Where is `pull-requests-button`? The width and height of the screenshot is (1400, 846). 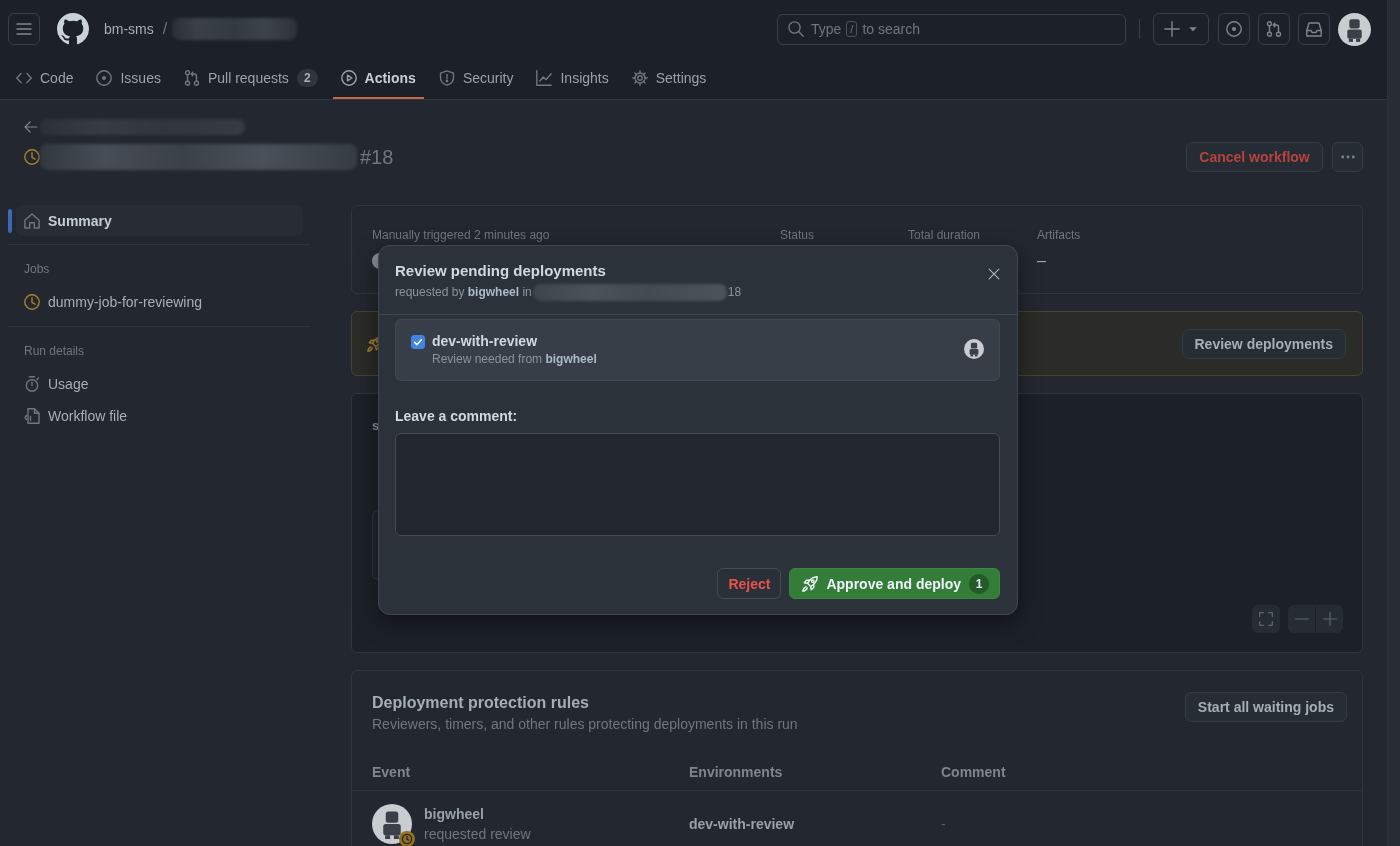
pull-requests-button is located at coordinates (1274, 29).